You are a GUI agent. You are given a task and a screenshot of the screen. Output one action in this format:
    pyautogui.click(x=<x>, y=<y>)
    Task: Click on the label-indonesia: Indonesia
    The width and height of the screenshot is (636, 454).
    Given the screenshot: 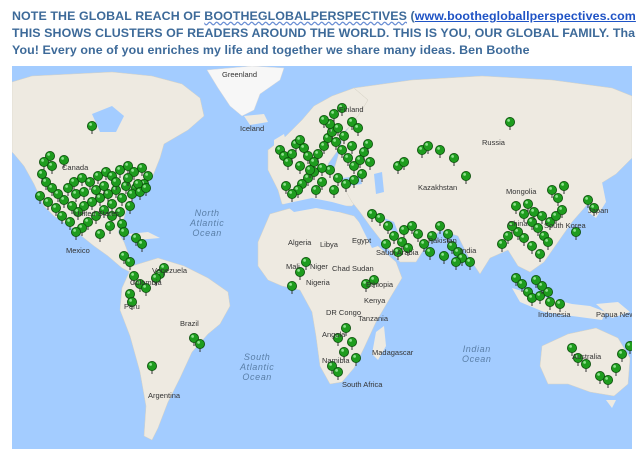 What is the action you would take?
    pyautogui.click(x=554, y=314)
    